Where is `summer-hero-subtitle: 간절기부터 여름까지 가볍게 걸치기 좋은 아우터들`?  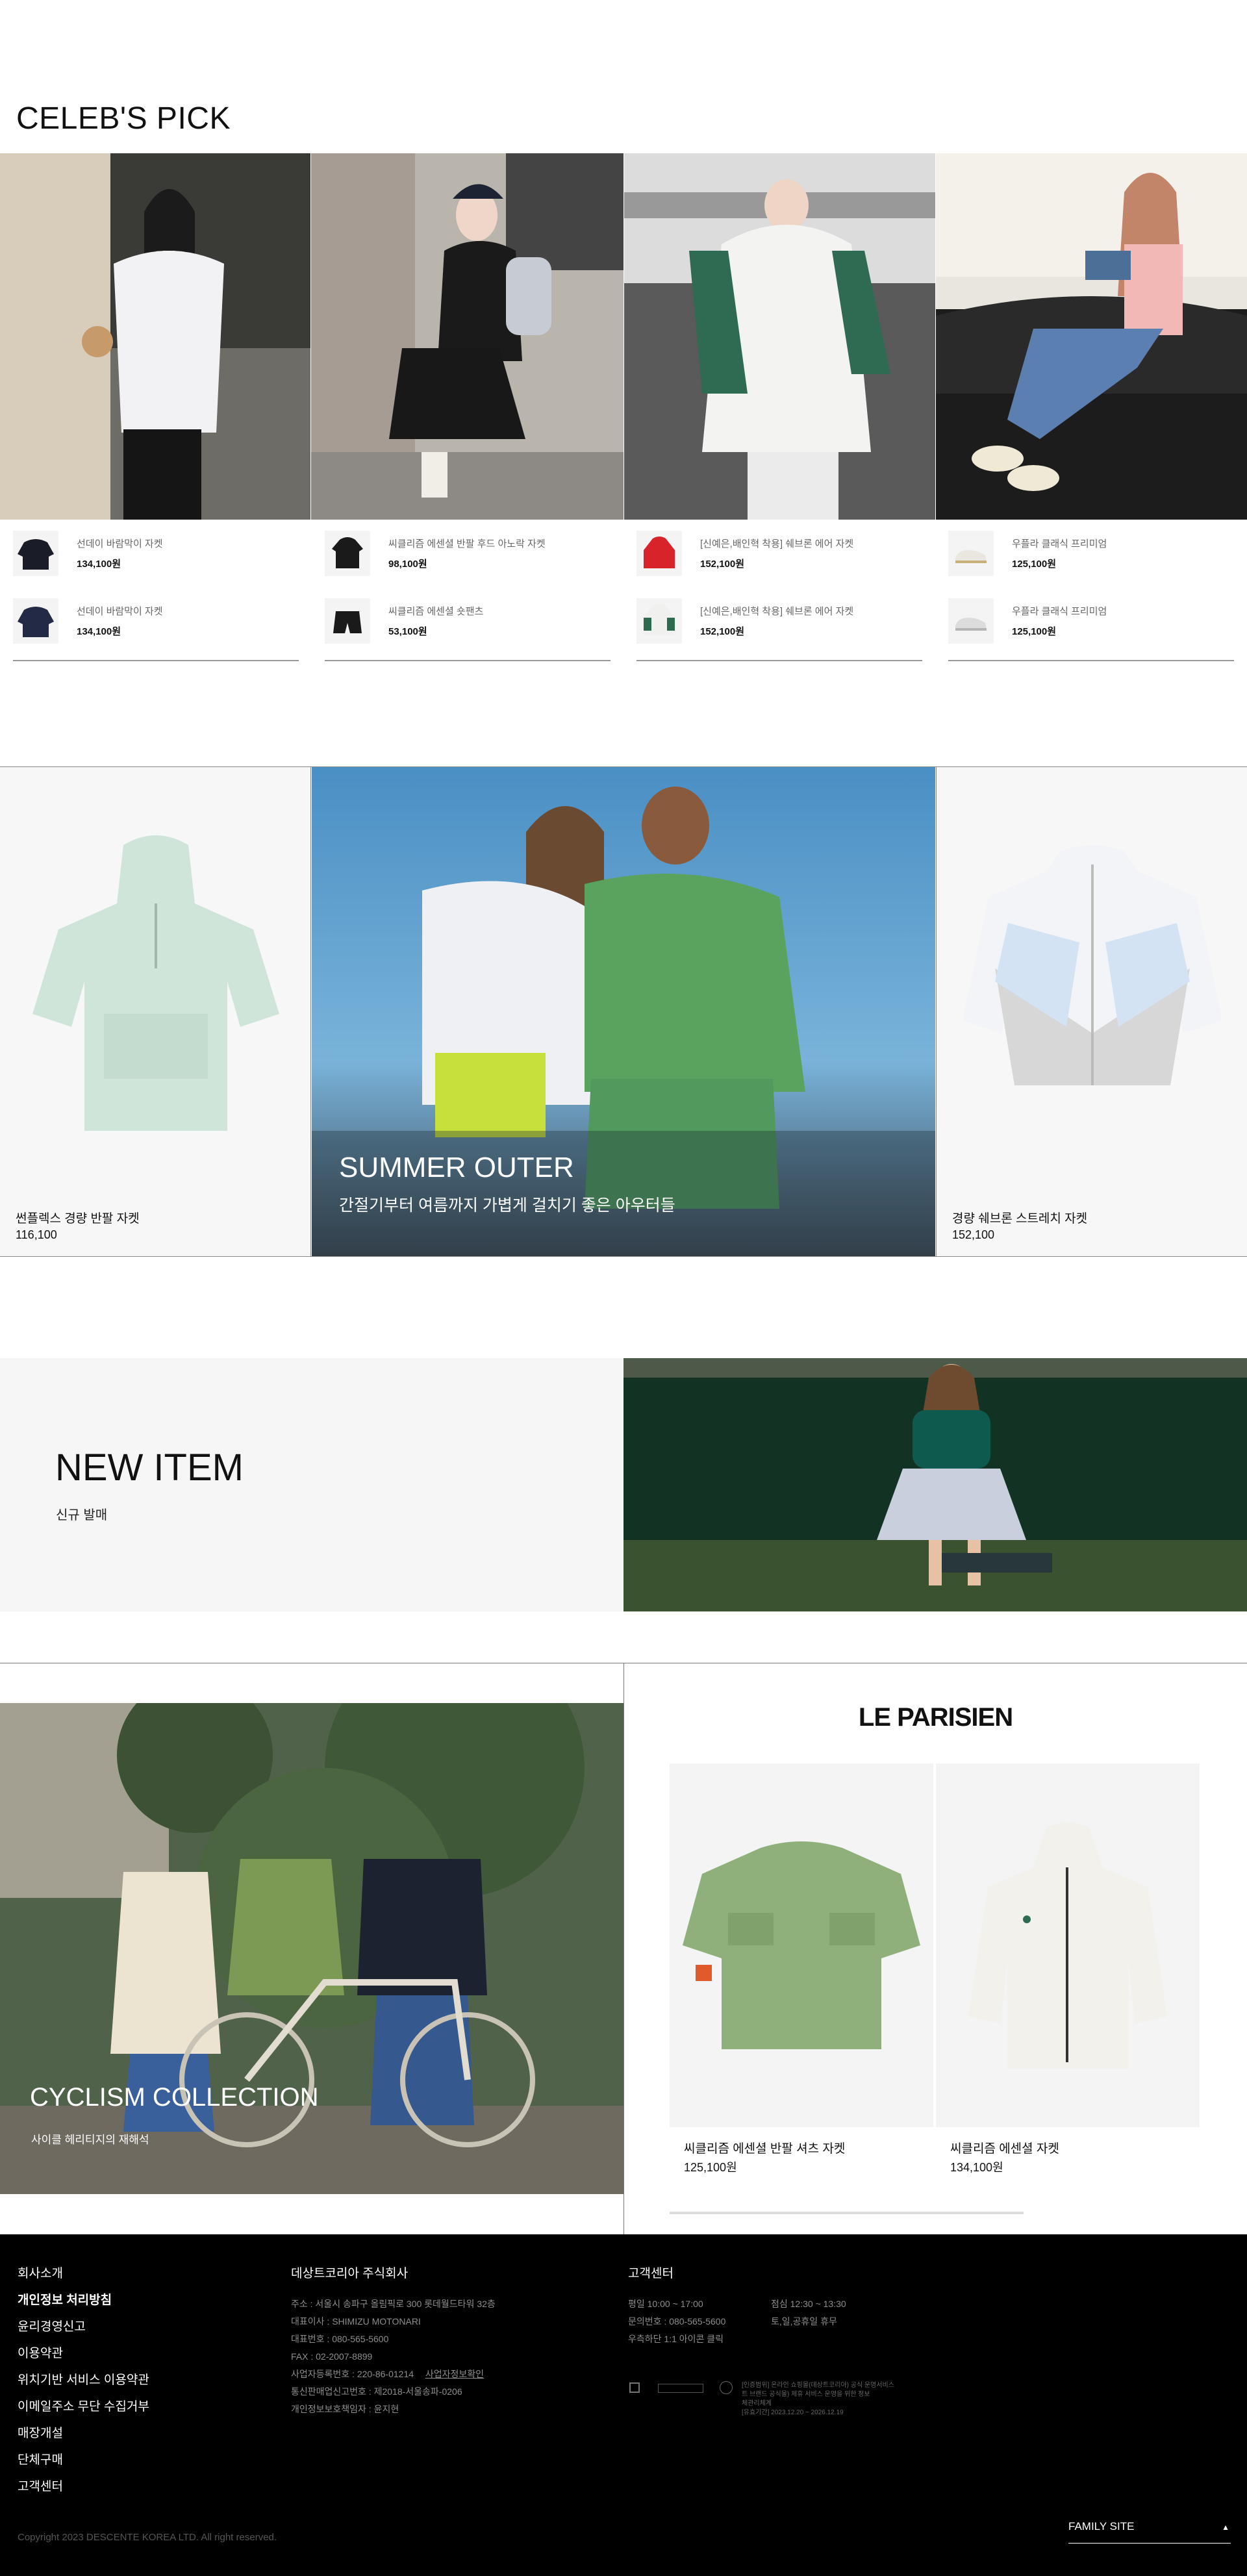
summer-hero-subtitle: 간절기부터 여름까지 가볍게 걸치기 좋은 아우터들 is located at coordinates (507, 1205).